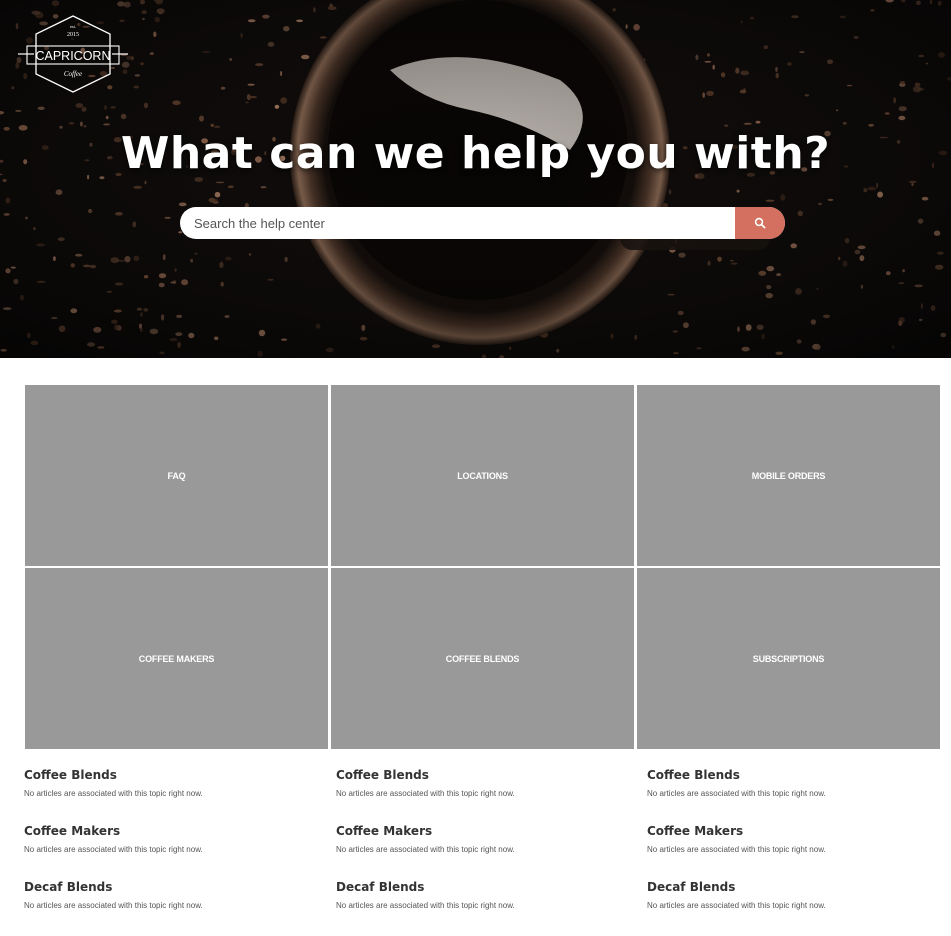  Describe the element at coordinates (457, 223) in the screenshot. I see `search-input` at that location.